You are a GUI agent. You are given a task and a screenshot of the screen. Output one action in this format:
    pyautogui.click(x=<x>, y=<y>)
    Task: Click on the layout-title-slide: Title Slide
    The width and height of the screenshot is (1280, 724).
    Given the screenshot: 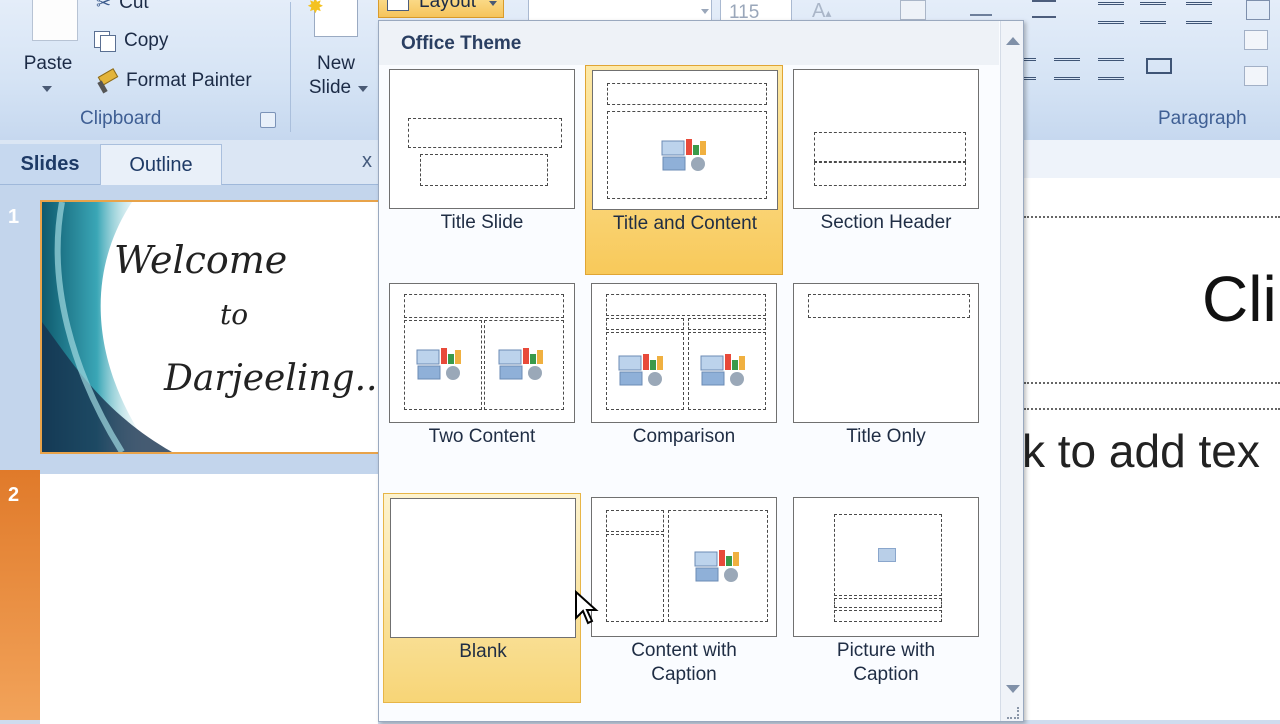 What is the action you would take?
    pyautogui.click(x=482, y=168)
    